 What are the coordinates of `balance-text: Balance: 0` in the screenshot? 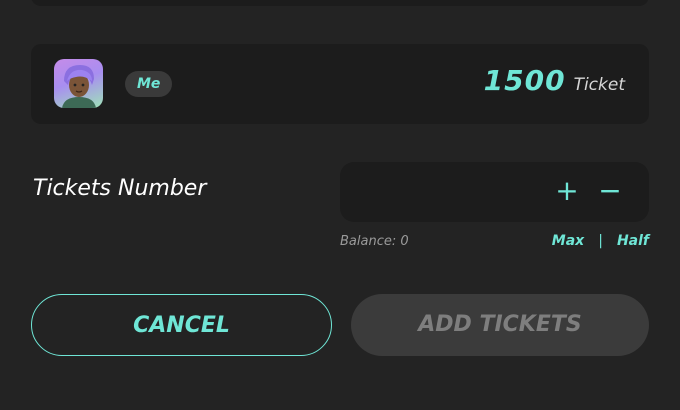 It's located at (374, 241).